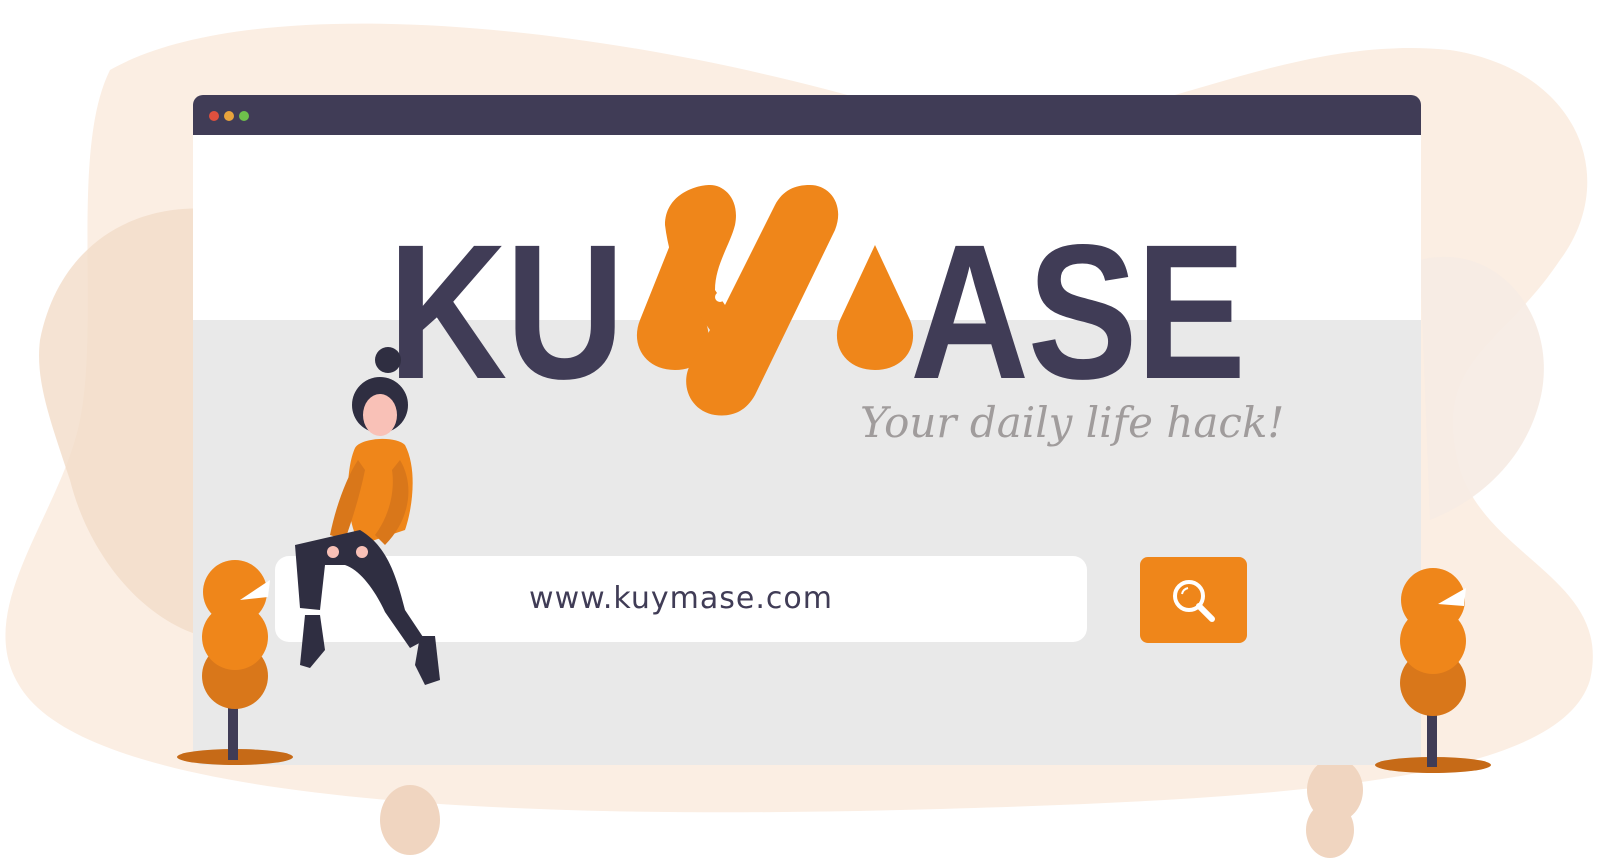  I want to click on logo-text-left: KU, so click(506, 311).